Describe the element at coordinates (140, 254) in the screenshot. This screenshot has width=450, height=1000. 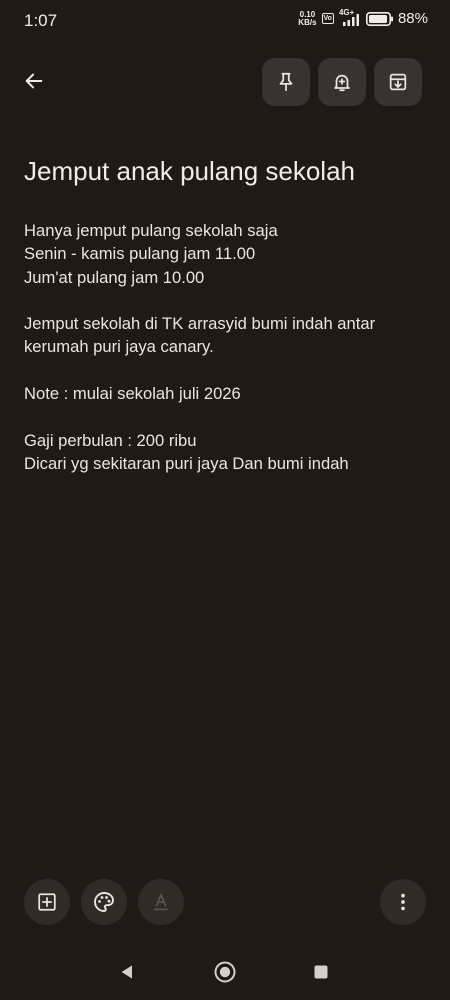
I see `note-line: Senin - kamis pulang jam 11.00` at that location.